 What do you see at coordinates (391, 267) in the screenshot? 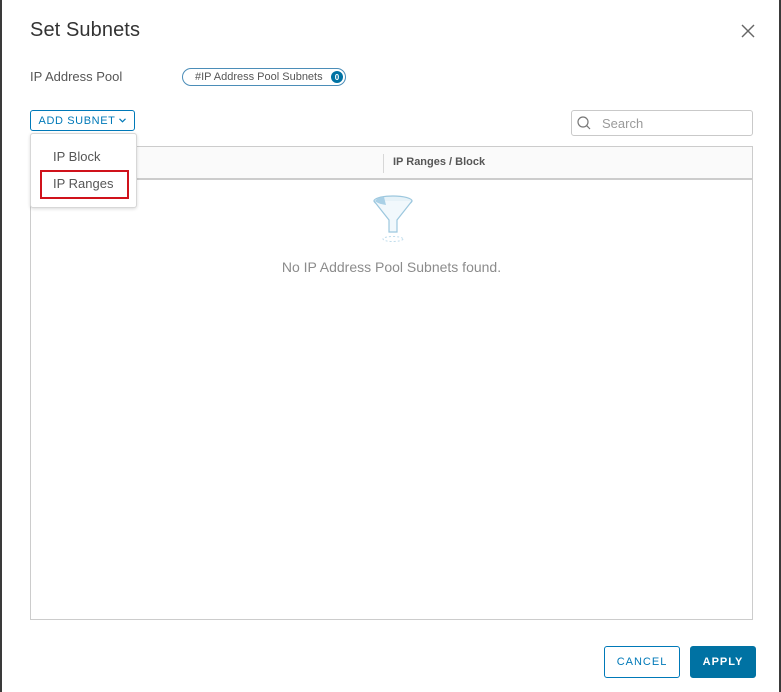
I see `empty-state-message: No IP Address Pool Subnets found.` at bounding box center [391, 267].